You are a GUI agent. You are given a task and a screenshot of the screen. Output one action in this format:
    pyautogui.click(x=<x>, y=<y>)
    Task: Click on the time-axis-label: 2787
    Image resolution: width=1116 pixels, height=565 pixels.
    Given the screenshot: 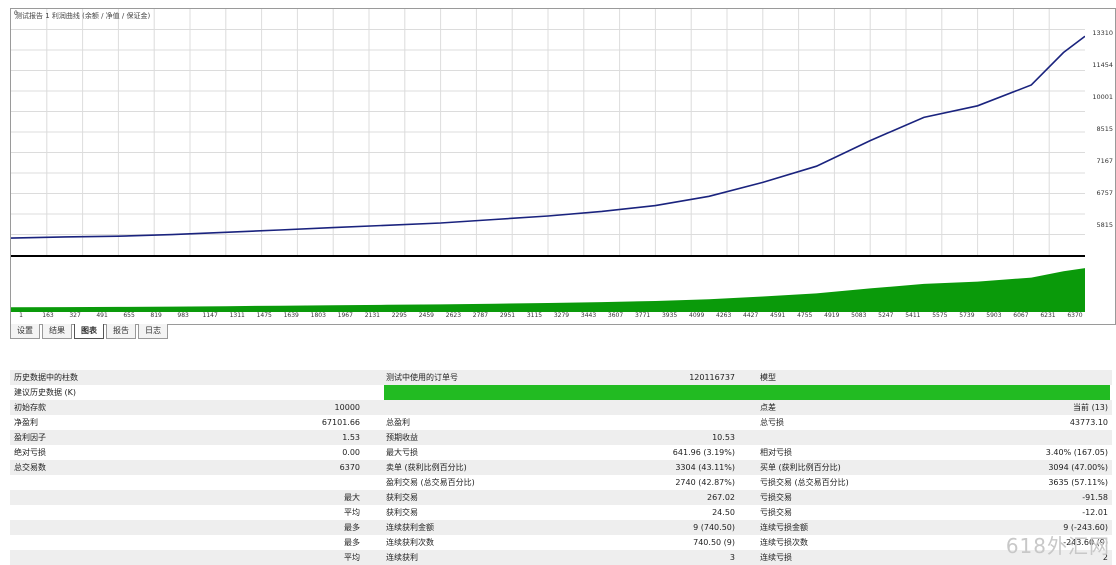 What is the action you would take?
    pyautogui.click(x=480, y=315)
    